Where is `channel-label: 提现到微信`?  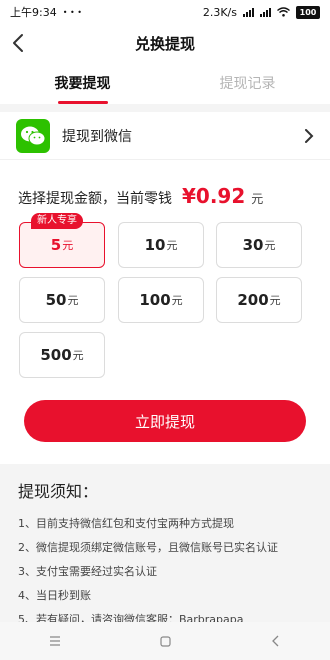 channel-label: 提现到微信 is located at coordinates (97, 136).